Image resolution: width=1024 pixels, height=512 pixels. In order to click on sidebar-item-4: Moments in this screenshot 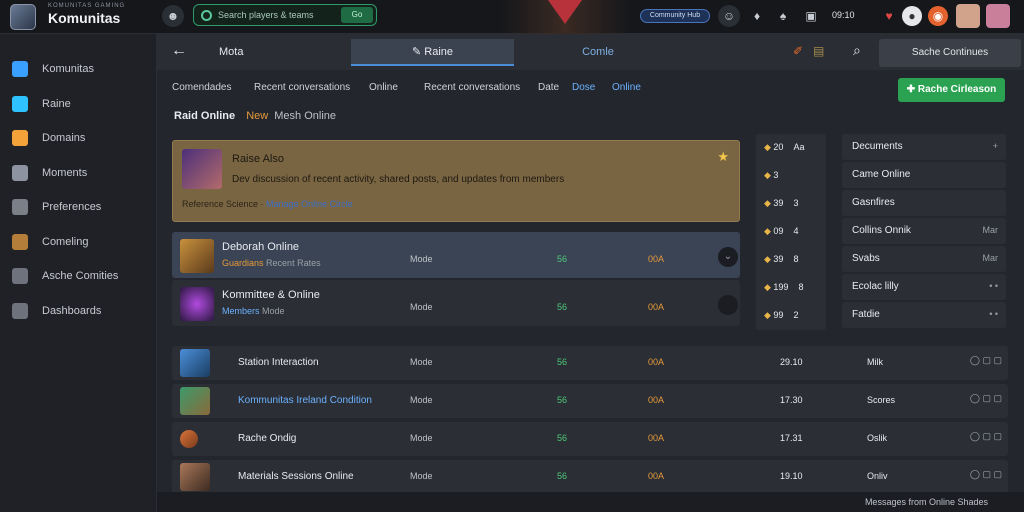, I will do `click(78, 173)`.